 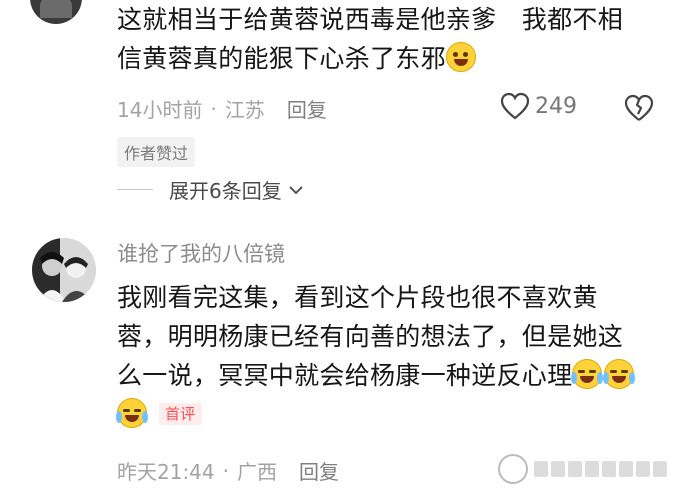 I want to click on avatar-comment1, so click(x=56, y=12).